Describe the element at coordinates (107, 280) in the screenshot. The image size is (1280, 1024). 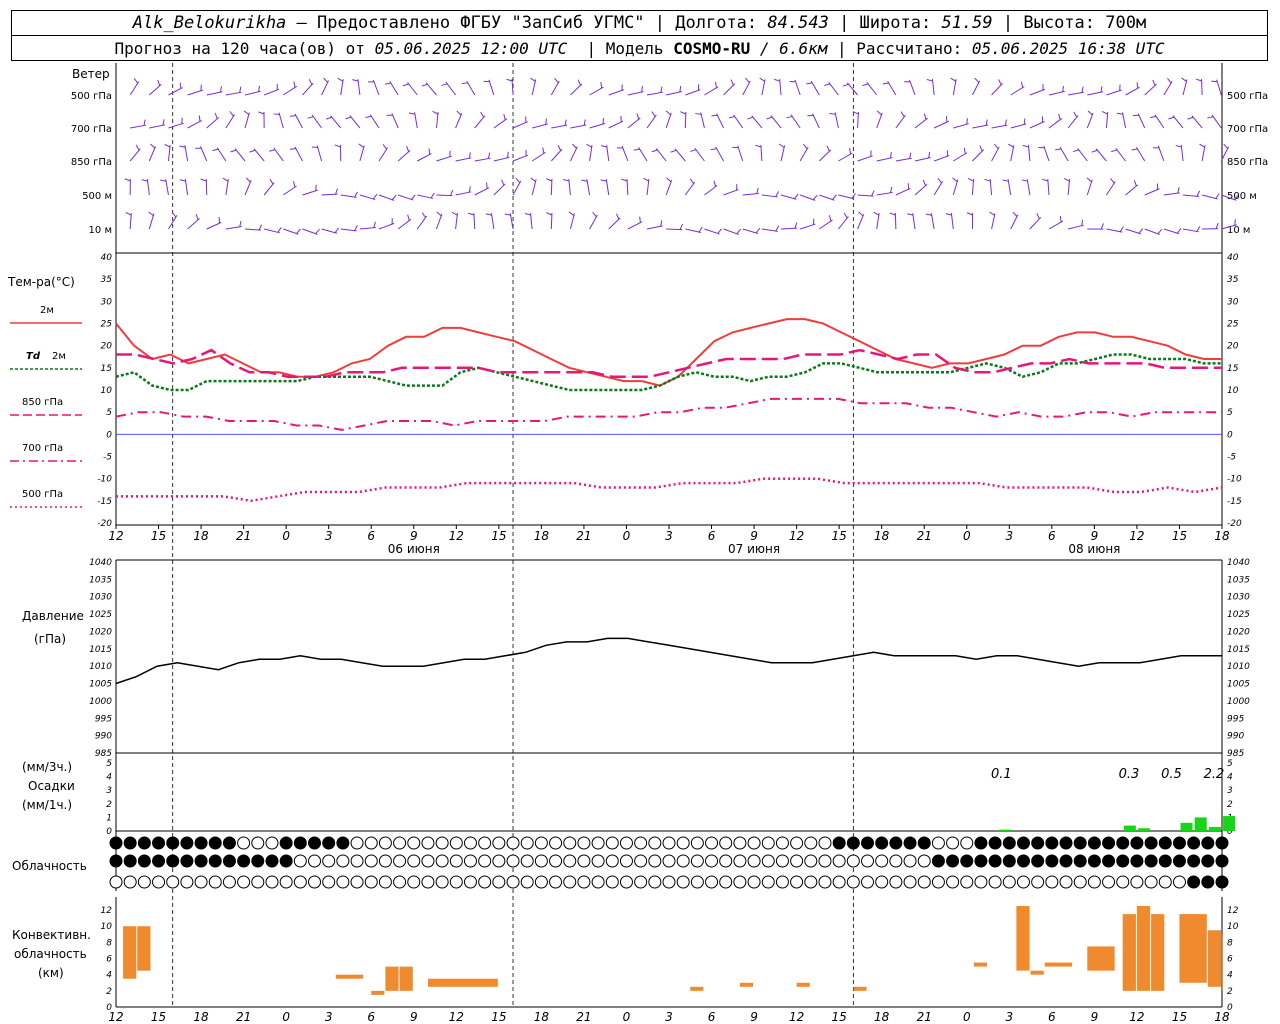
I see `temp-tick-left: 35` at that location.